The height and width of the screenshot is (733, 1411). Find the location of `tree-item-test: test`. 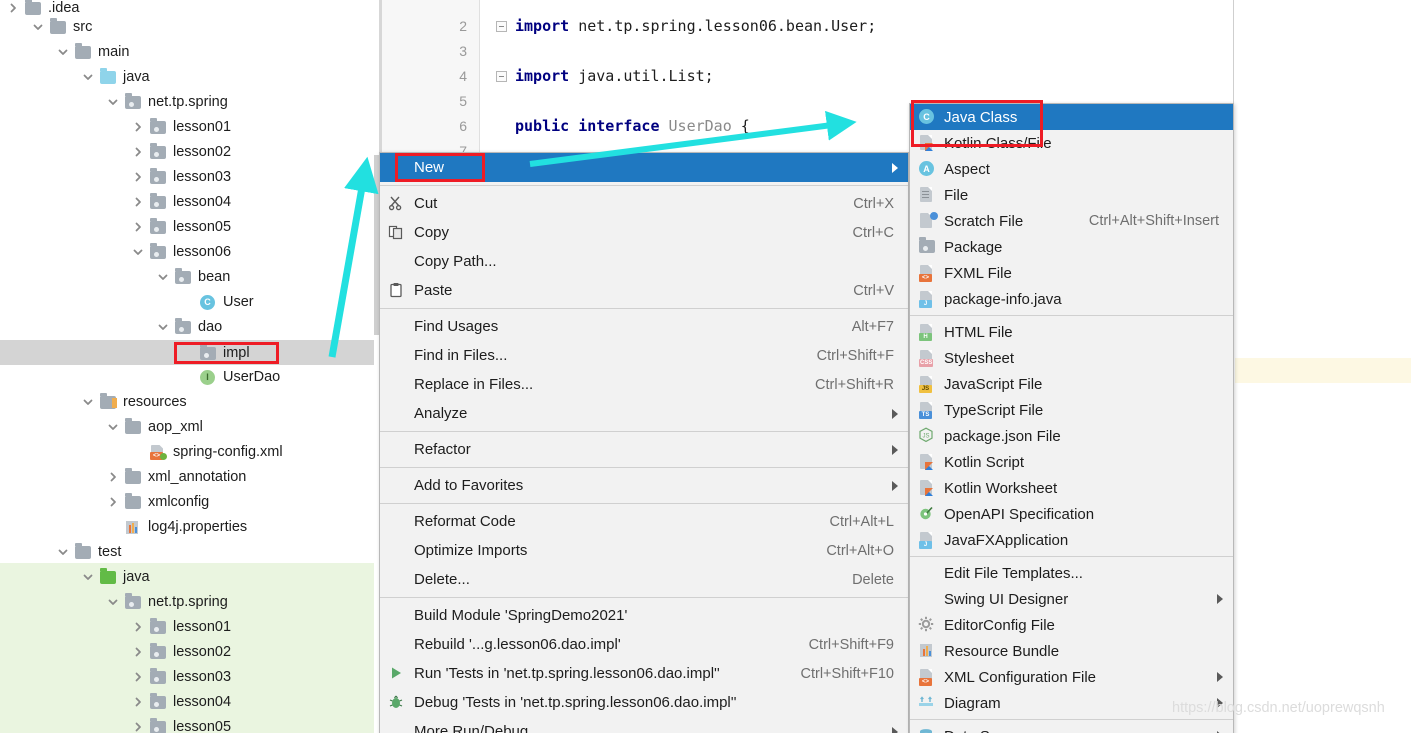

tree-item-test: test is located at coordinates (189, 551).